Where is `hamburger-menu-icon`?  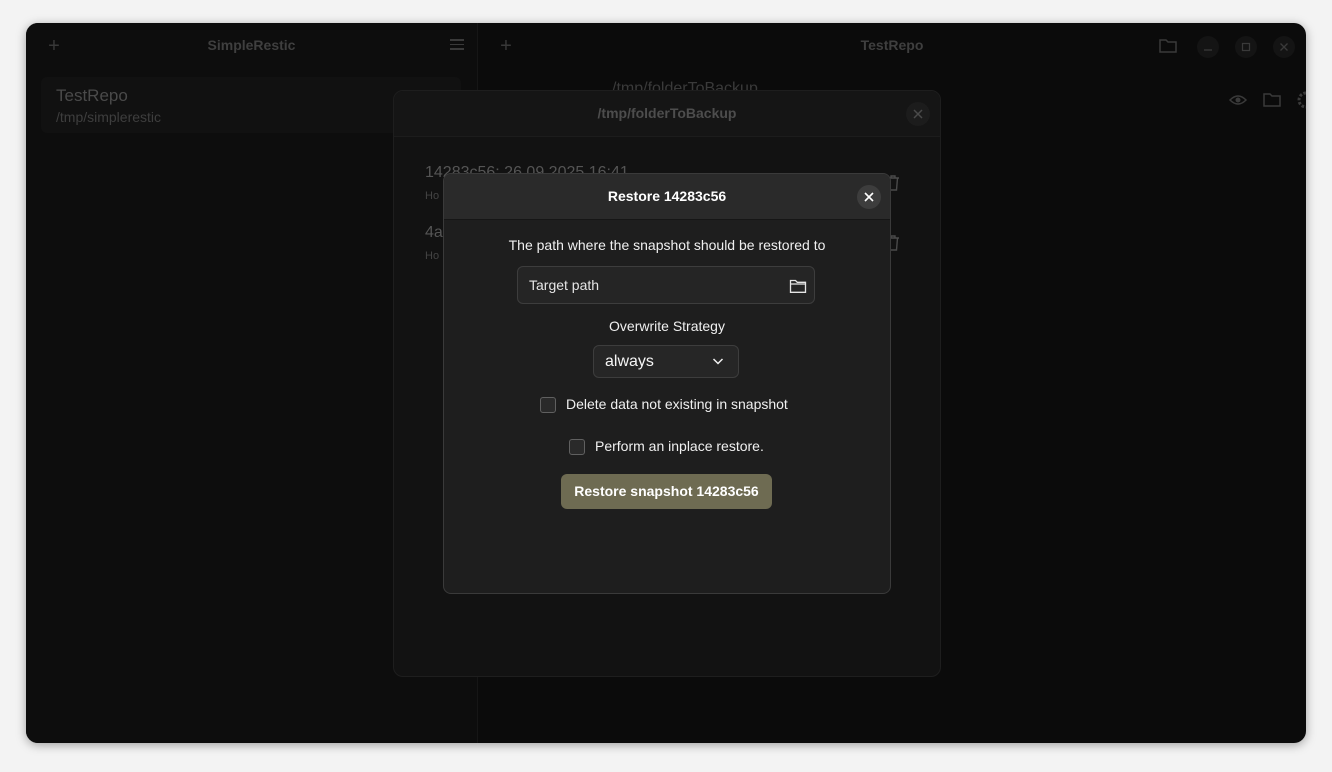
hamburger-menu-icon is located at coordinates (457, 45).